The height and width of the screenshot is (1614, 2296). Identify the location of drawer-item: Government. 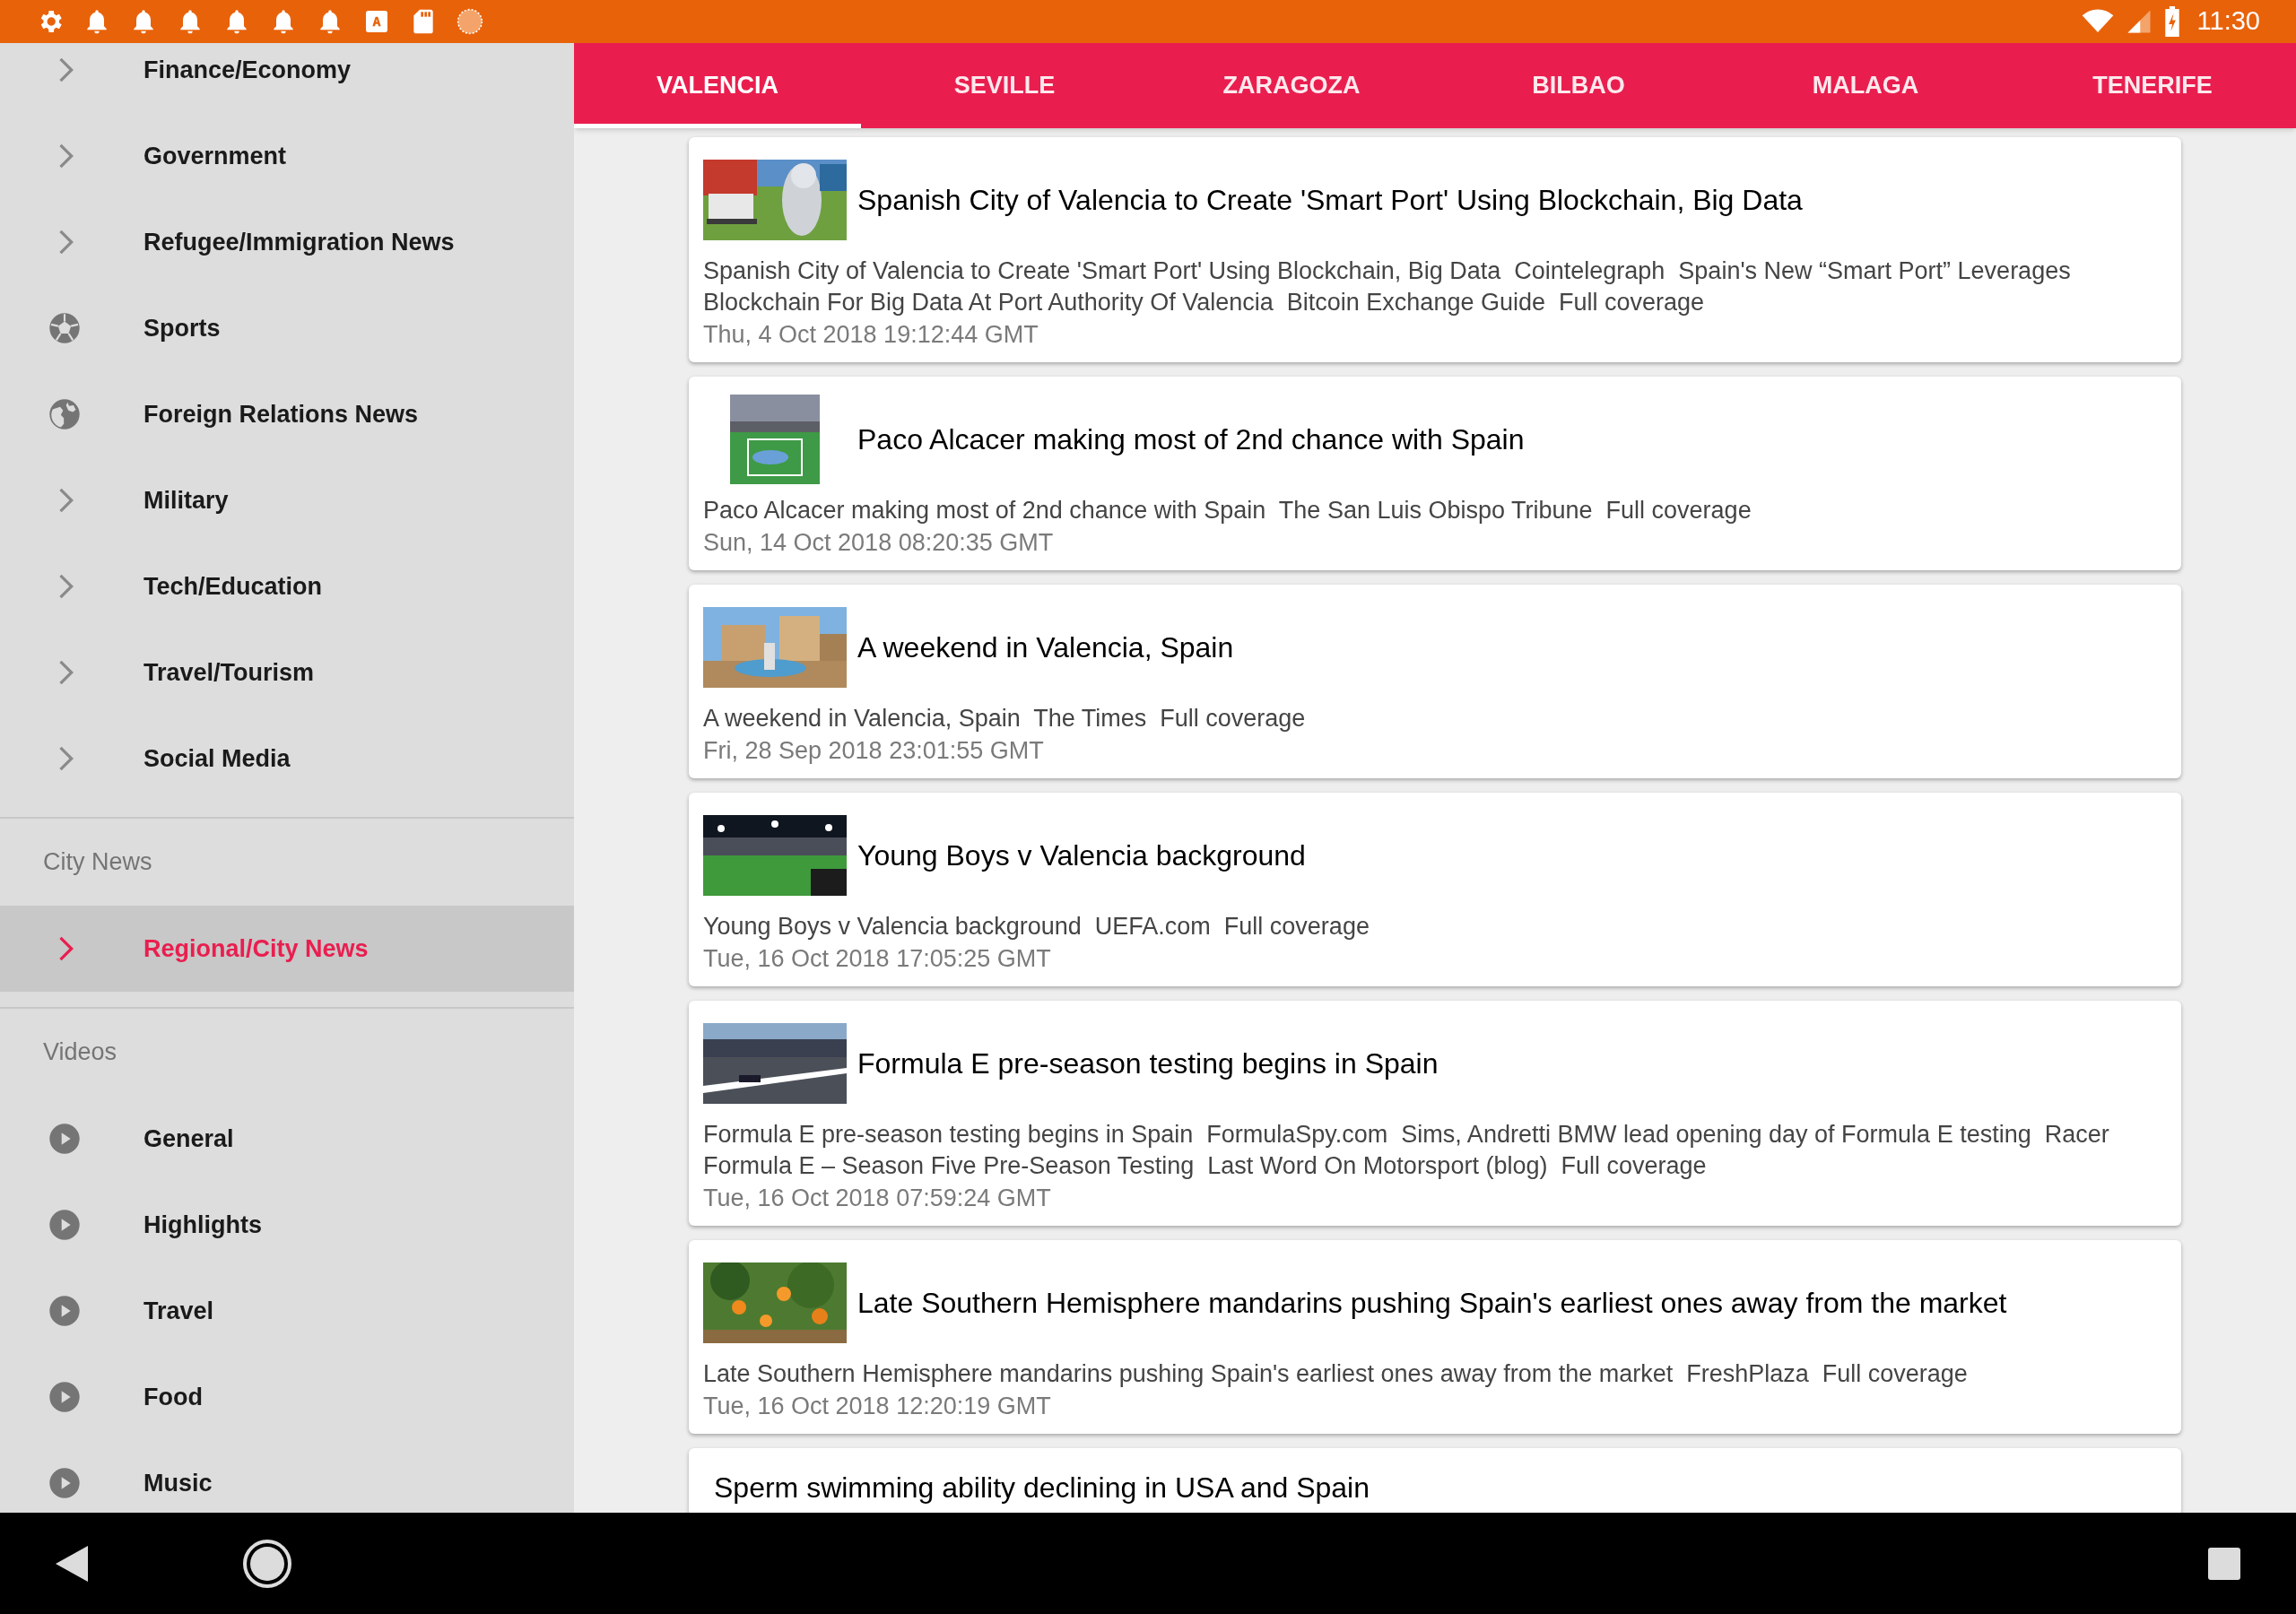
(287, 156).